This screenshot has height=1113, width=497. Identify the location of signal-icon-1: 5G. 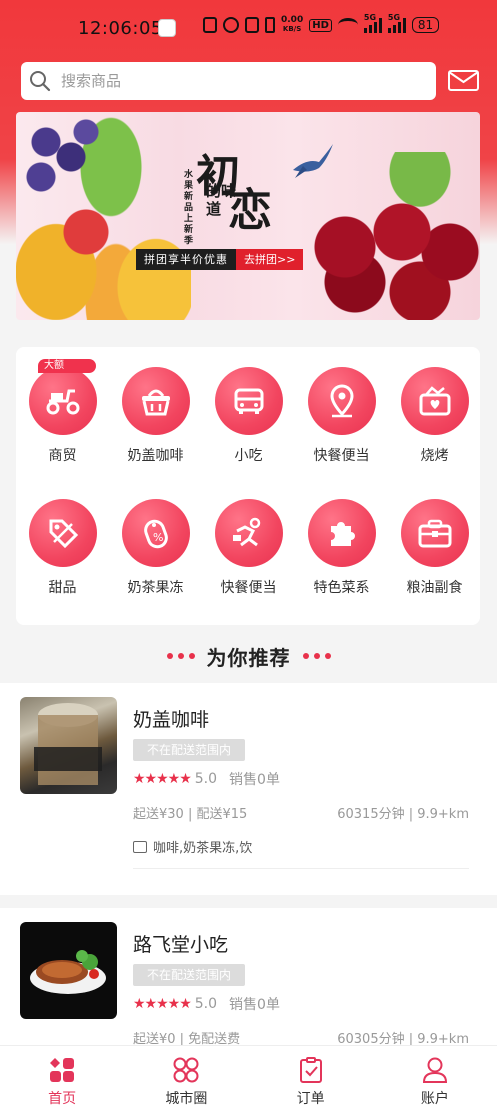
(372, 23).